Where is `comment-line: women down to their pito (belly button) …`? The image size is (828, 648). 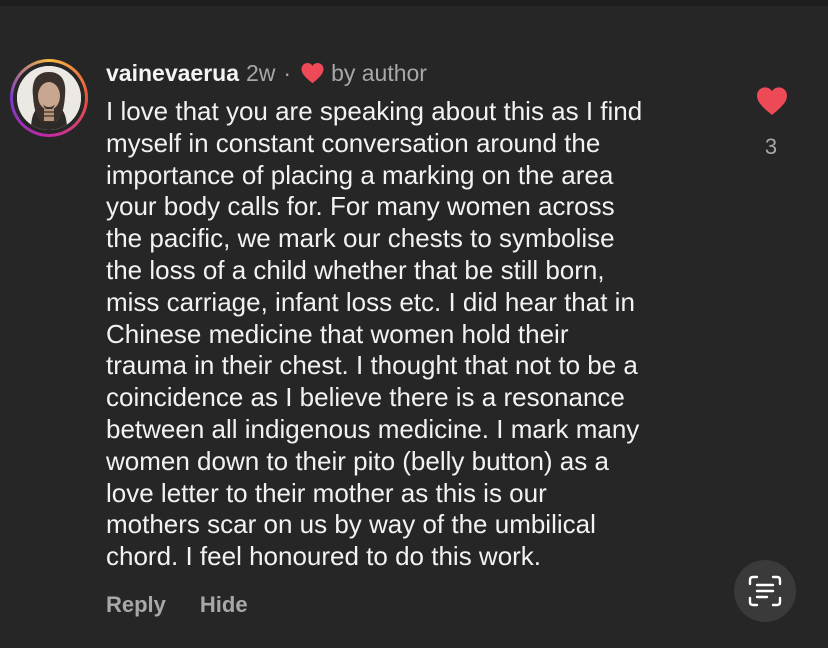
comment-line: women down to their pito (belly button) … is located at coordinates (357, 460).